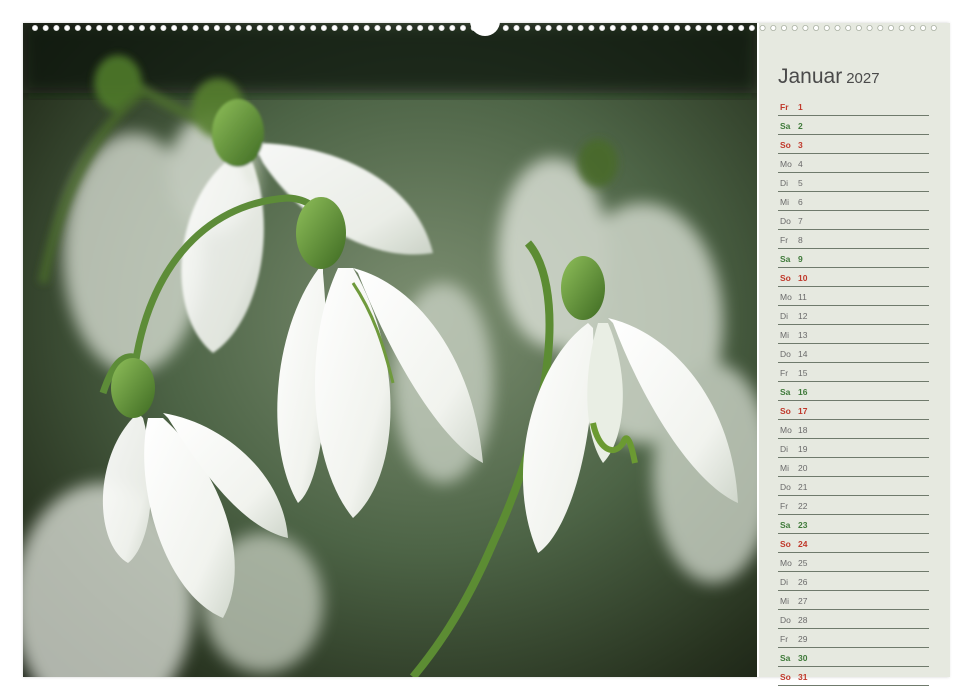 The image size is (971, 700). What do you see at coordinates (802, 297) in the screenshot?
I see `day-number: 11` at bounding box center [802, 297].